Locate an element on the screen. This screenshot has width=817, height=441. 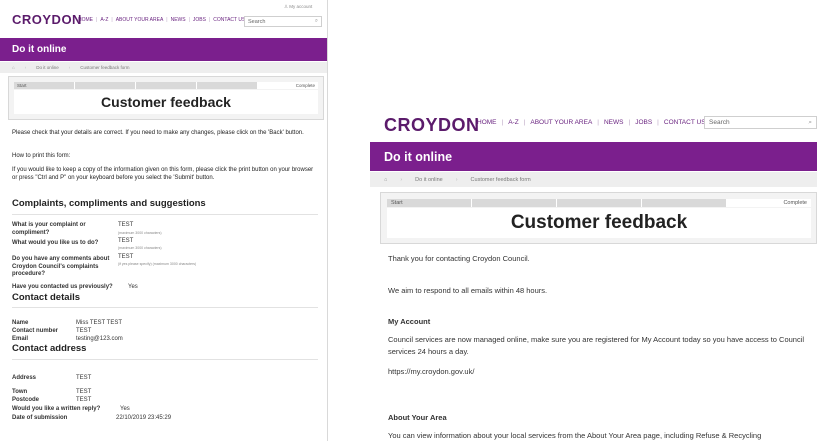
print-heading: How to print this form: is located at coordinates (41, 156).